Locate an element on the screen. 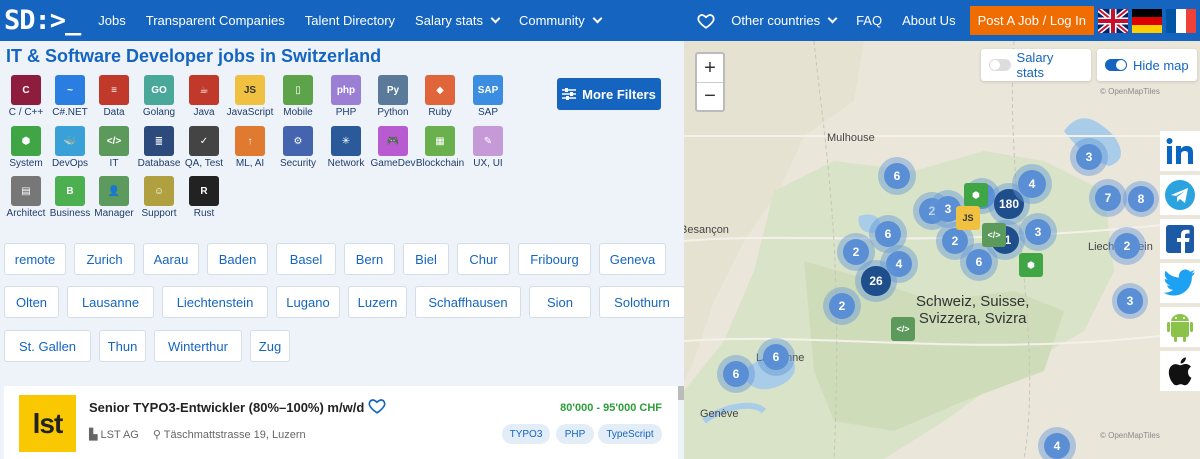  city-filter-geneva: Geneva is located at coordinates (632, 259).